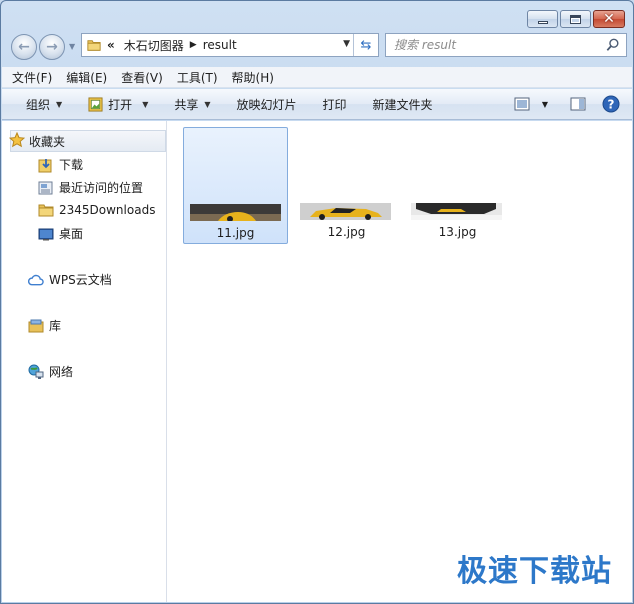  I want to click on print-label: 打印, so click(334, 104).